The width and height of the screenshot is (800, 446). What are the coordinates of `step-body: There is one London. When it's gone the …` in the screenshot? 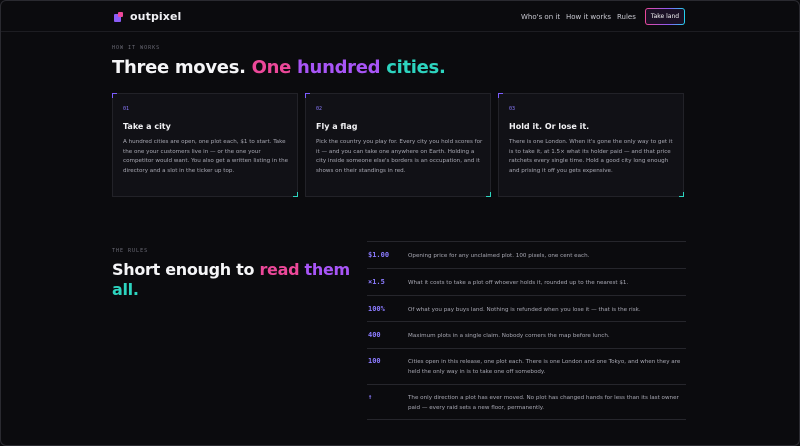 It's located at (591, 156).